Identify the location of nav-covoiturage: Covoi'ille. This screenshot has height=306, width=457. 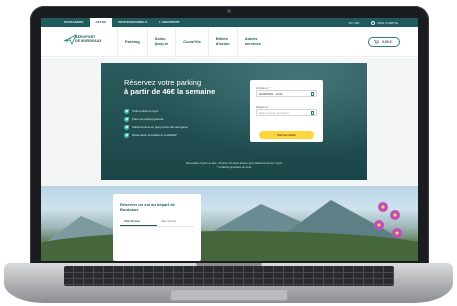
(191, 42).